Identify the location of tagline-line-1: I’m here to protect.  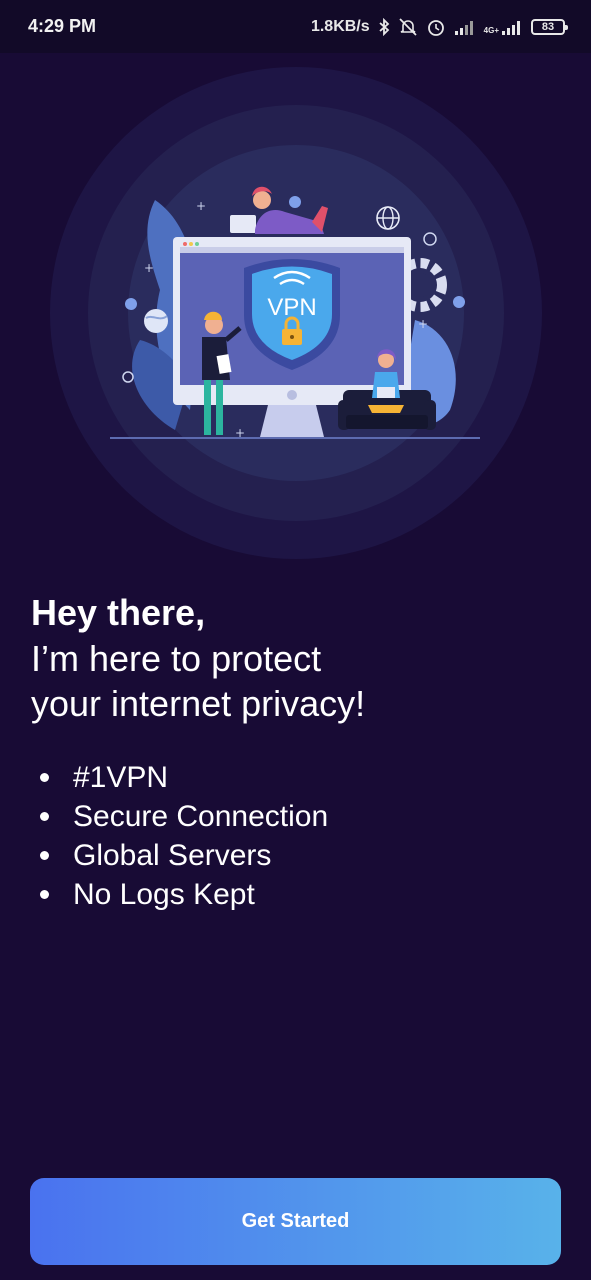
(176, 658).